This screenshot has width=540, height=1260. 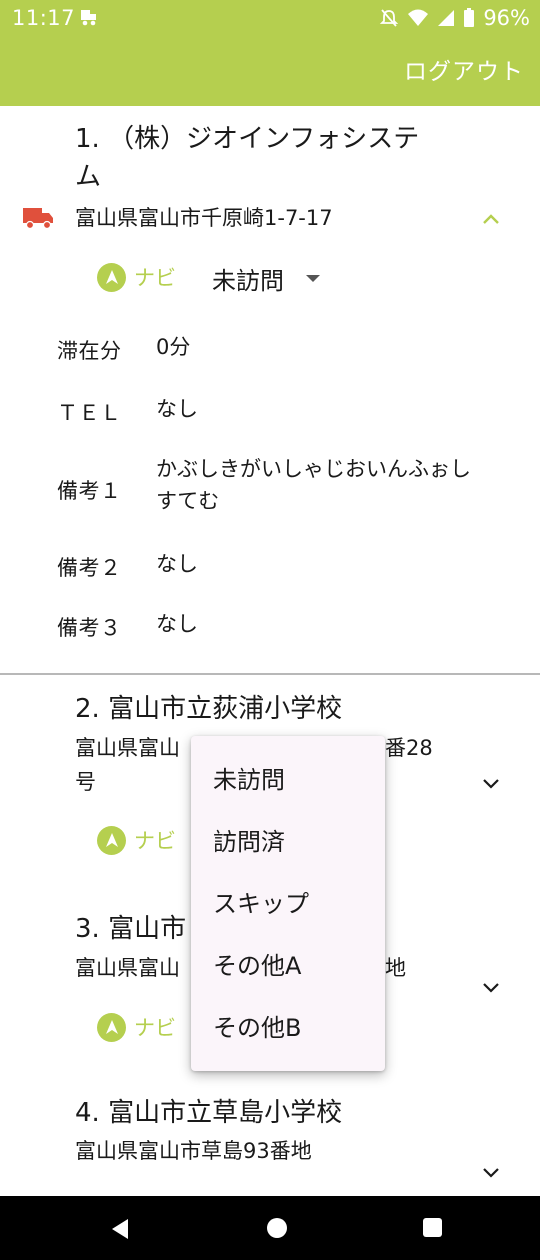 I want to click on battery-percent: 96%, so click(x=506, y=18).